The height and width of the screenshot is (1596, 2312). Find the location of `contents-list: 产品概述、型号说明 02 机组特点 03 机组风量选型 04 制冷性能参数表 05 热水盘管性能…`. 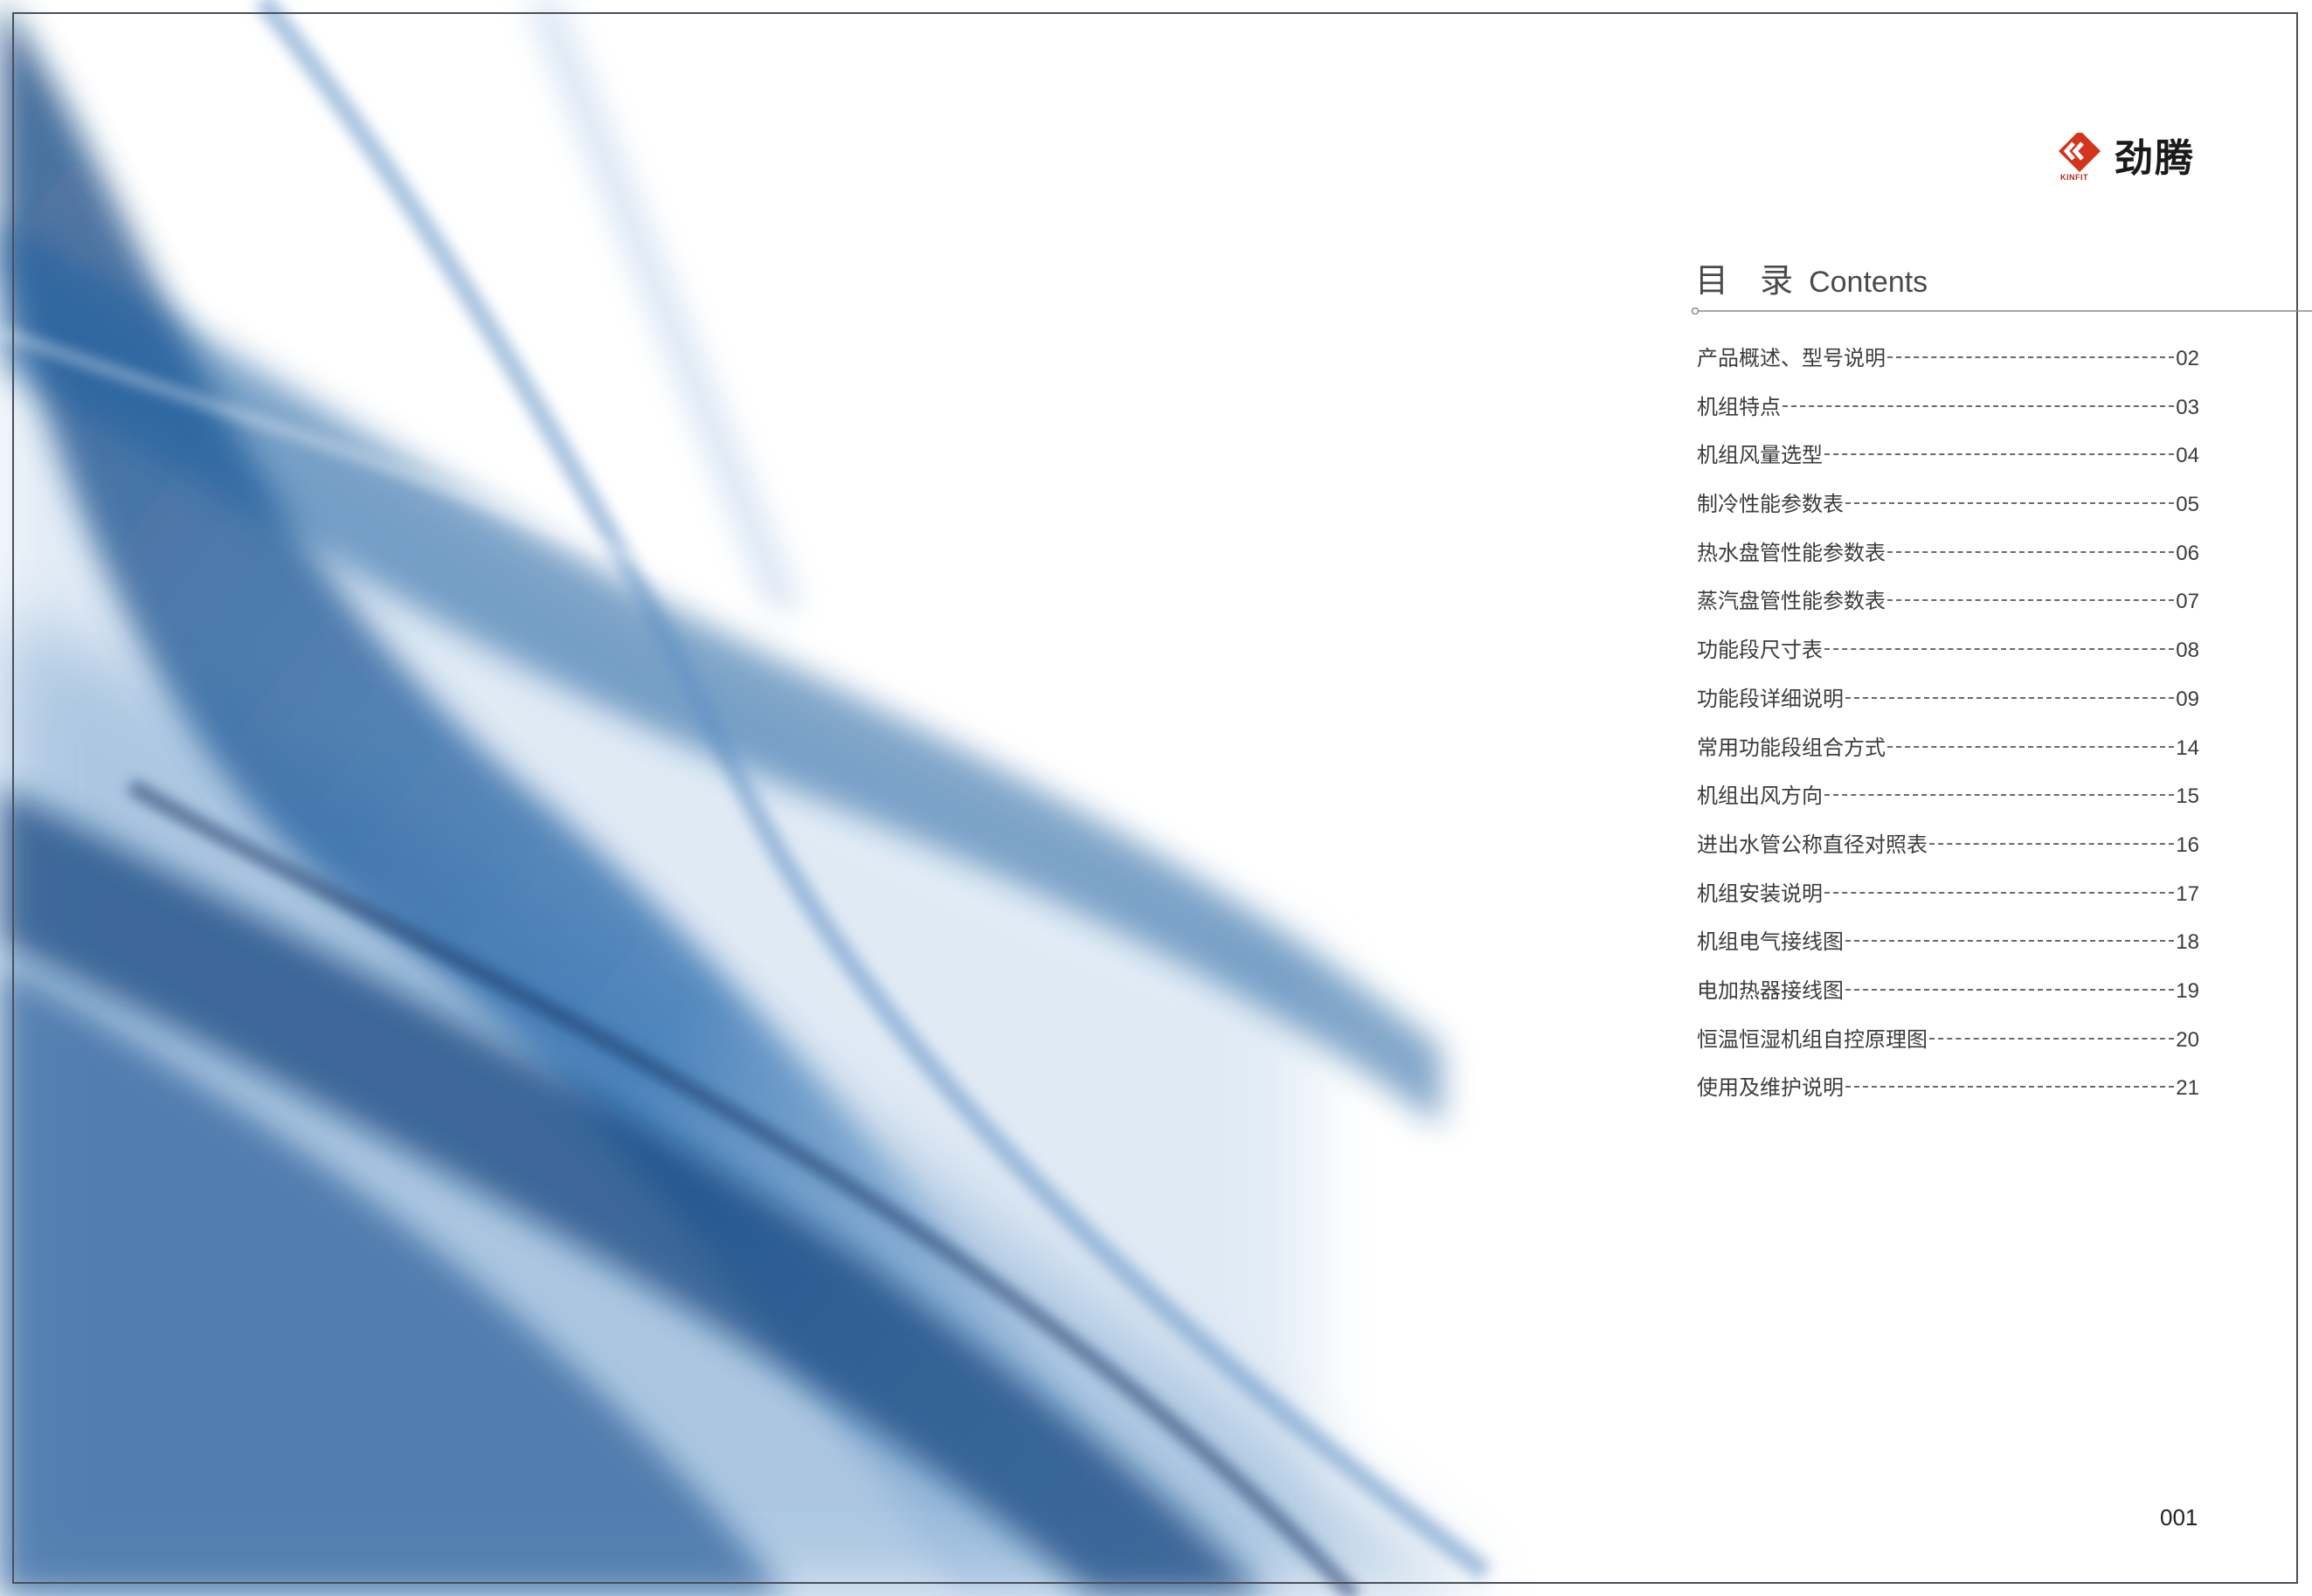

contents-list: 产品概述、型号说明 02 机组特点 03 机组风量选型 04 制冷性能参数表 05 热水盘管性能… is located at coordinates (1948, 730).